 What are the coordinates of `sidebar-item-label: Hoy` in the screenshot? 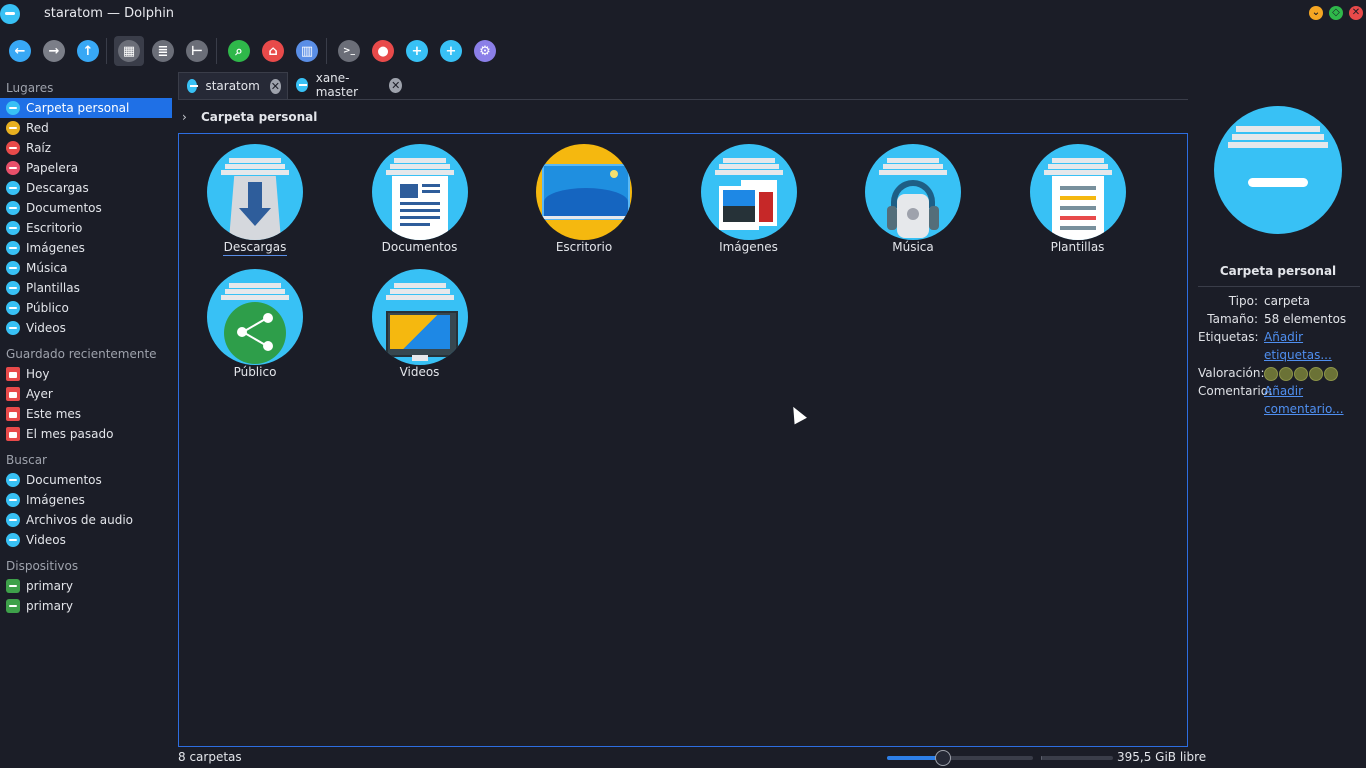 It's located at (38, 374).